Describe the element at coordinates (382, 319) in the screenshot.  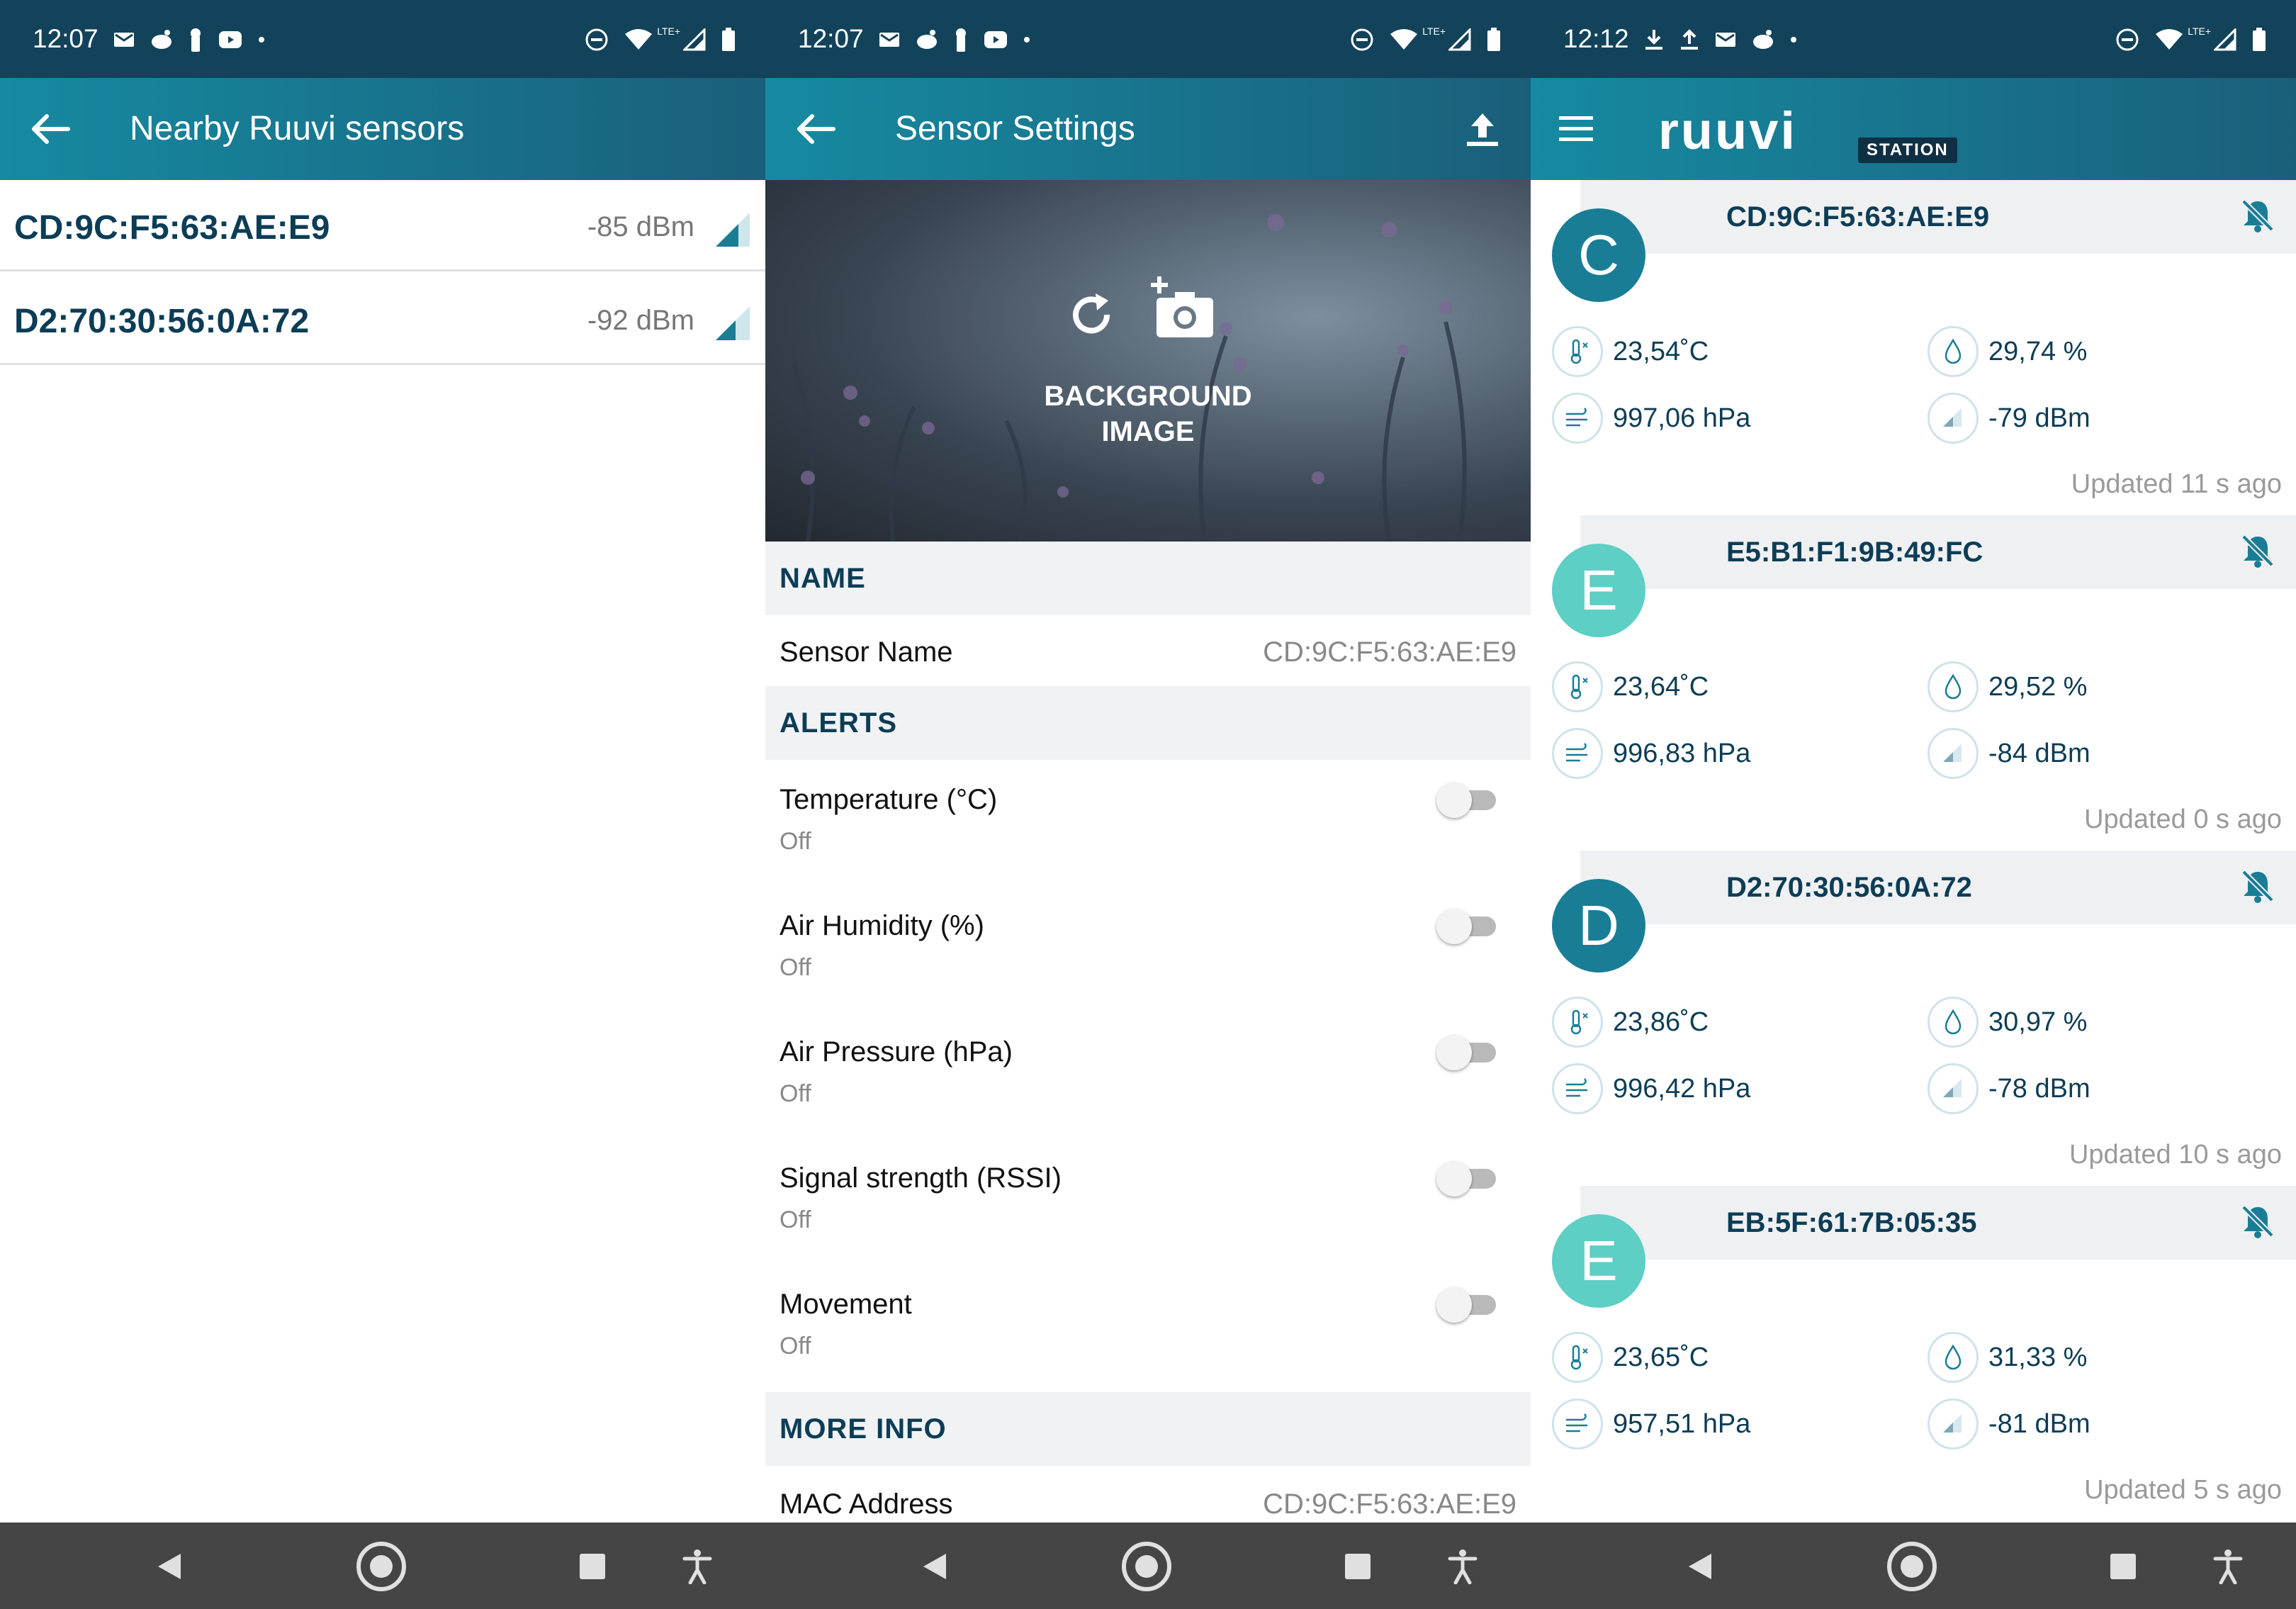
I see `list-item: D2:70:30:56:0A:72 -92 dBm` at that location.